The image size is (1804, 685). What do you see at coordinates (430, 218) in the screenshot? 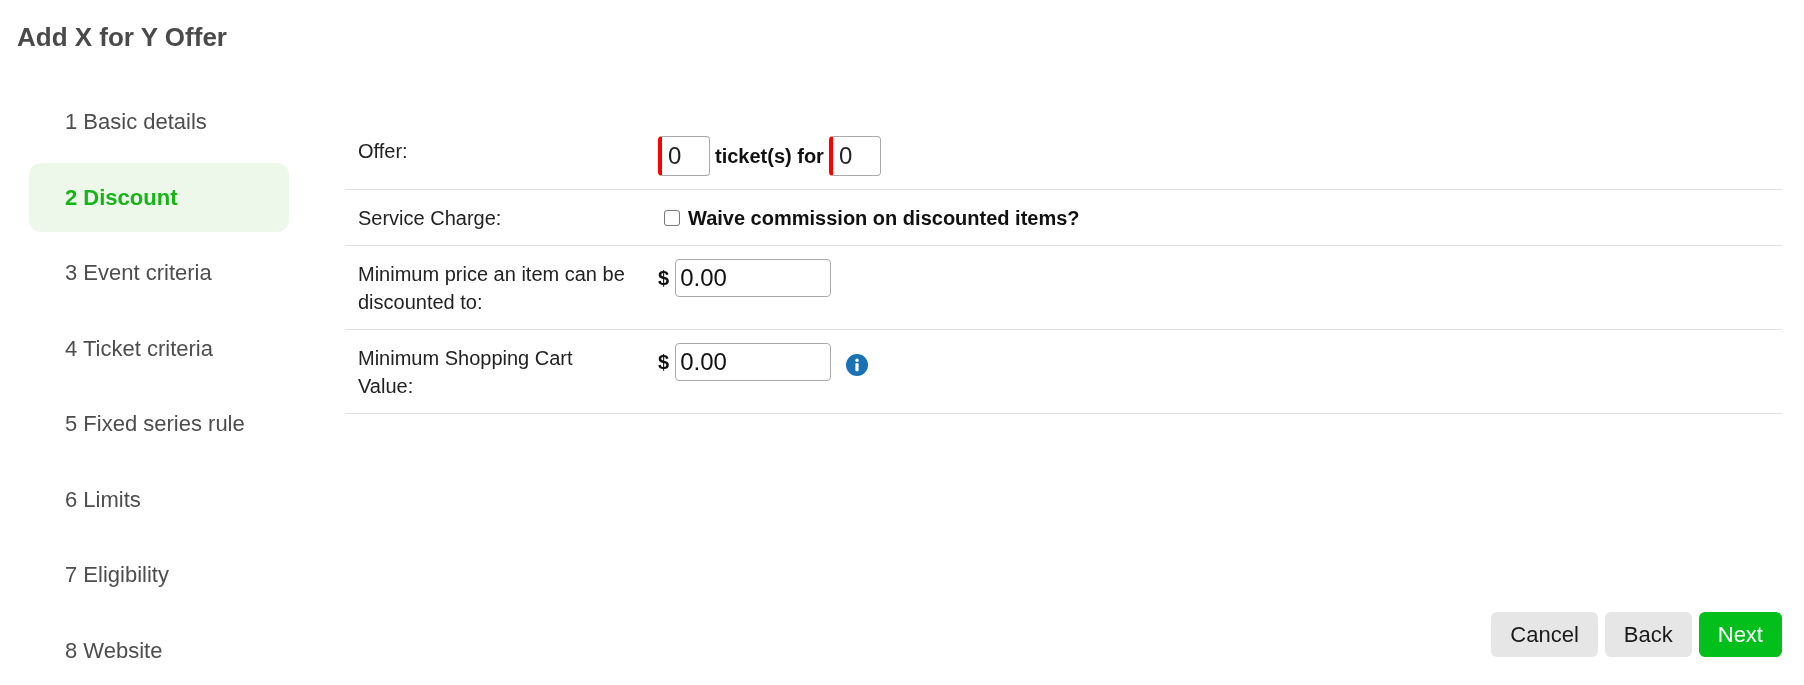
I see `field-label: Service Charge:` at bounding box center [430, 218].